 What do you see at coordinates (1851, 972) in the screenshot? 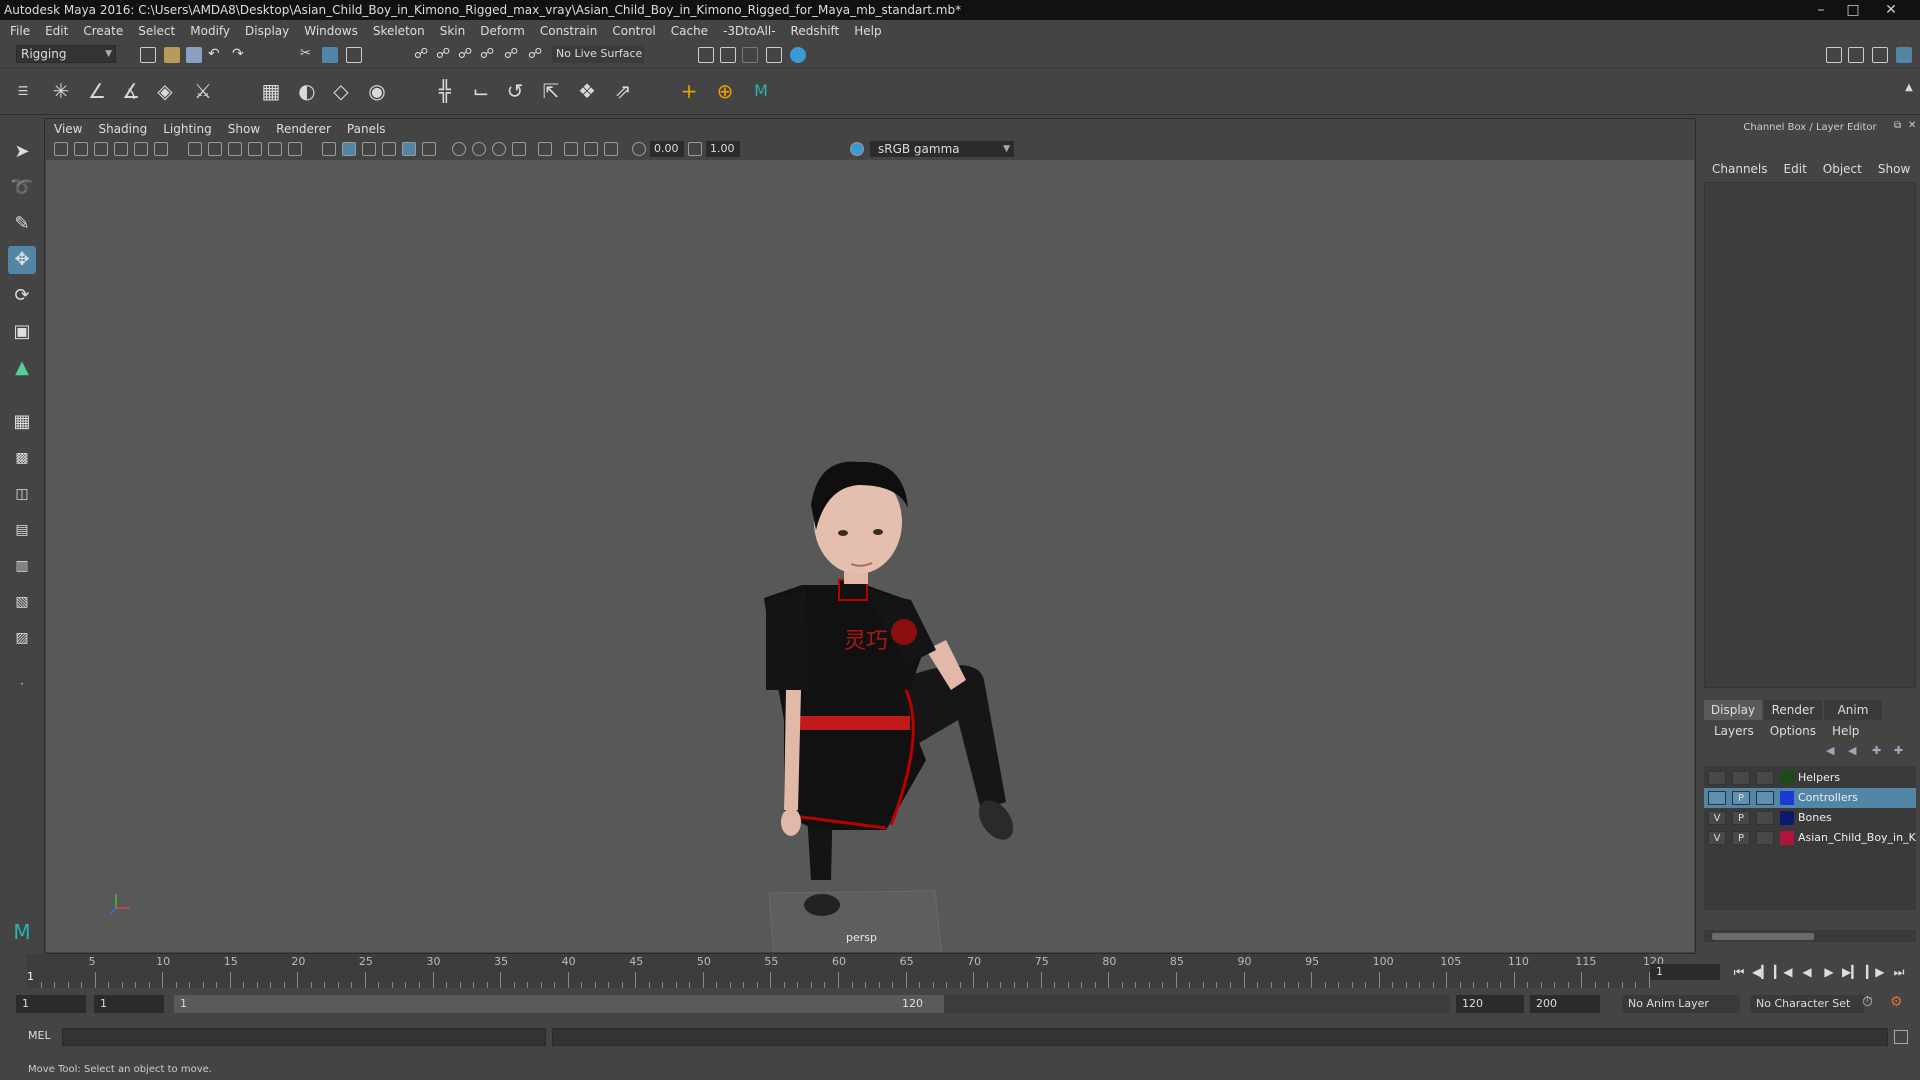
I see `step-forward-key-icon: ▶▎` at bounding box center [1851, 972].